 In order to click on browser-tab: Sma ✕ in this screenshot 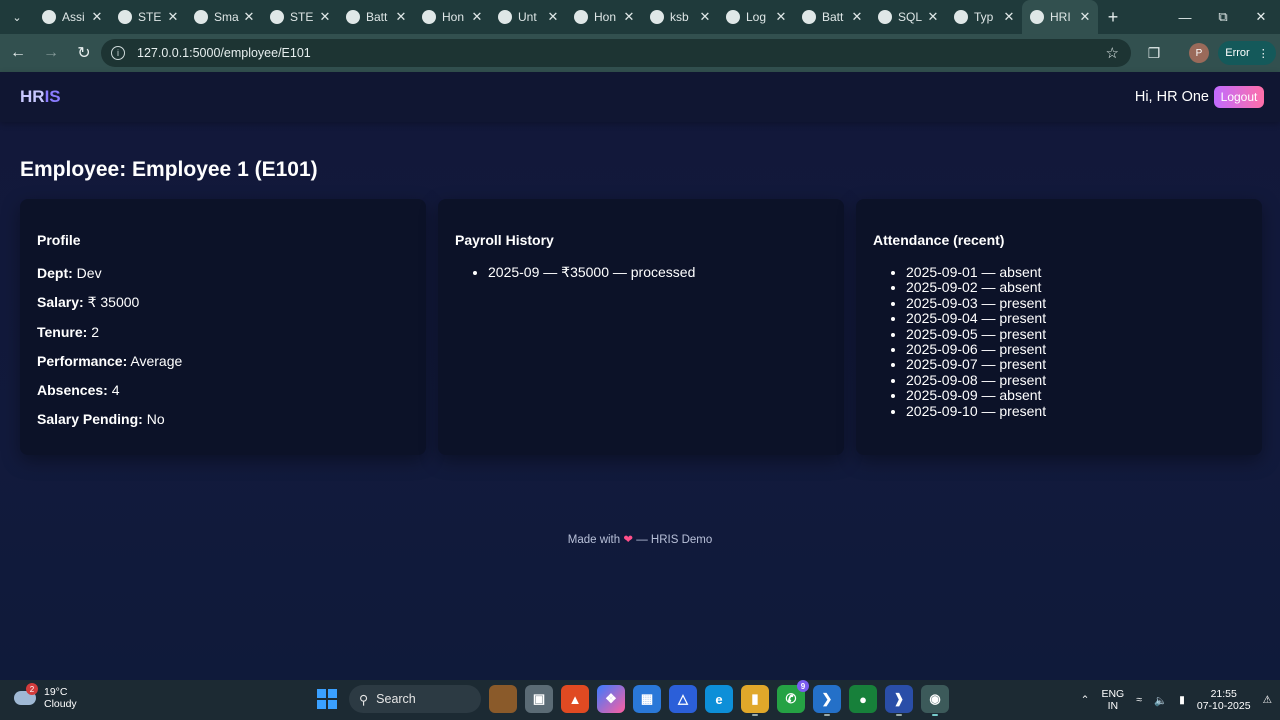, I will do `click(224, 17)`.